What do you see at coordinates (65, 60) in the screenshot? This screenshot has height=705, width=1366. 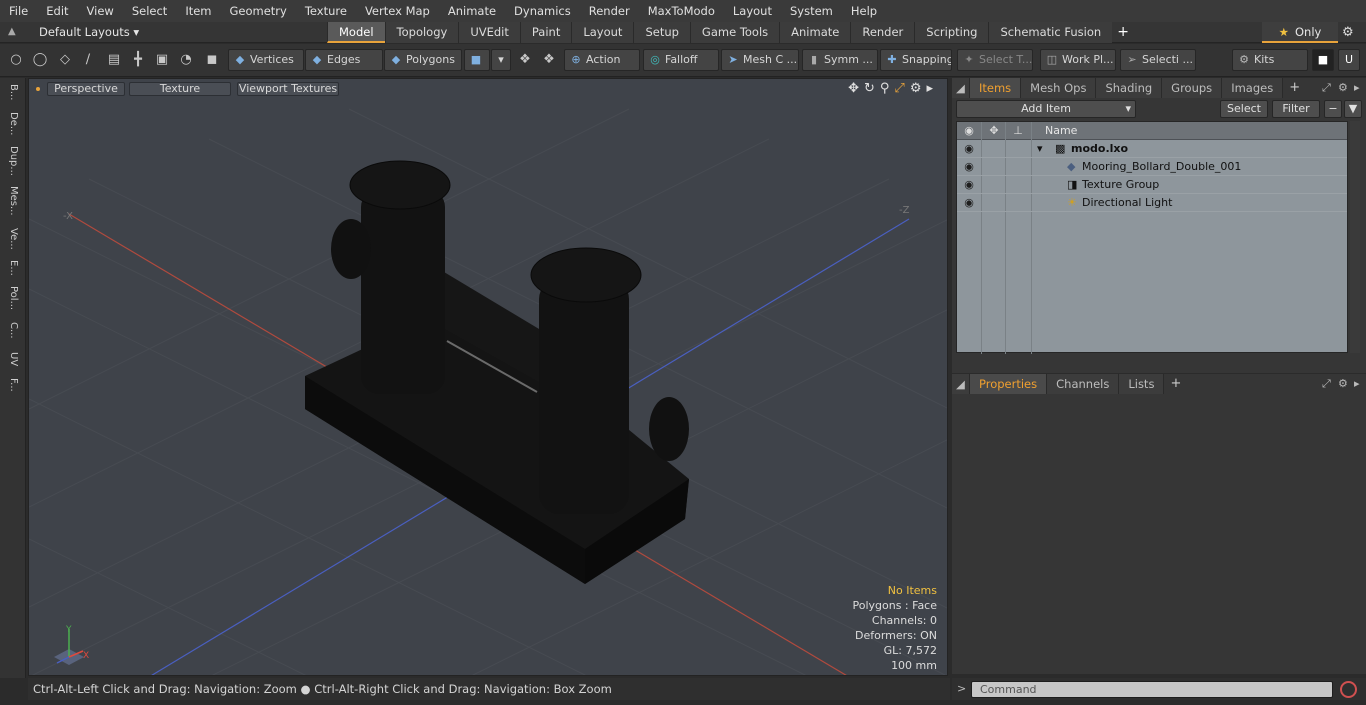 I see `pen-tool-icon: ◇` at bounding box center [65, 60].